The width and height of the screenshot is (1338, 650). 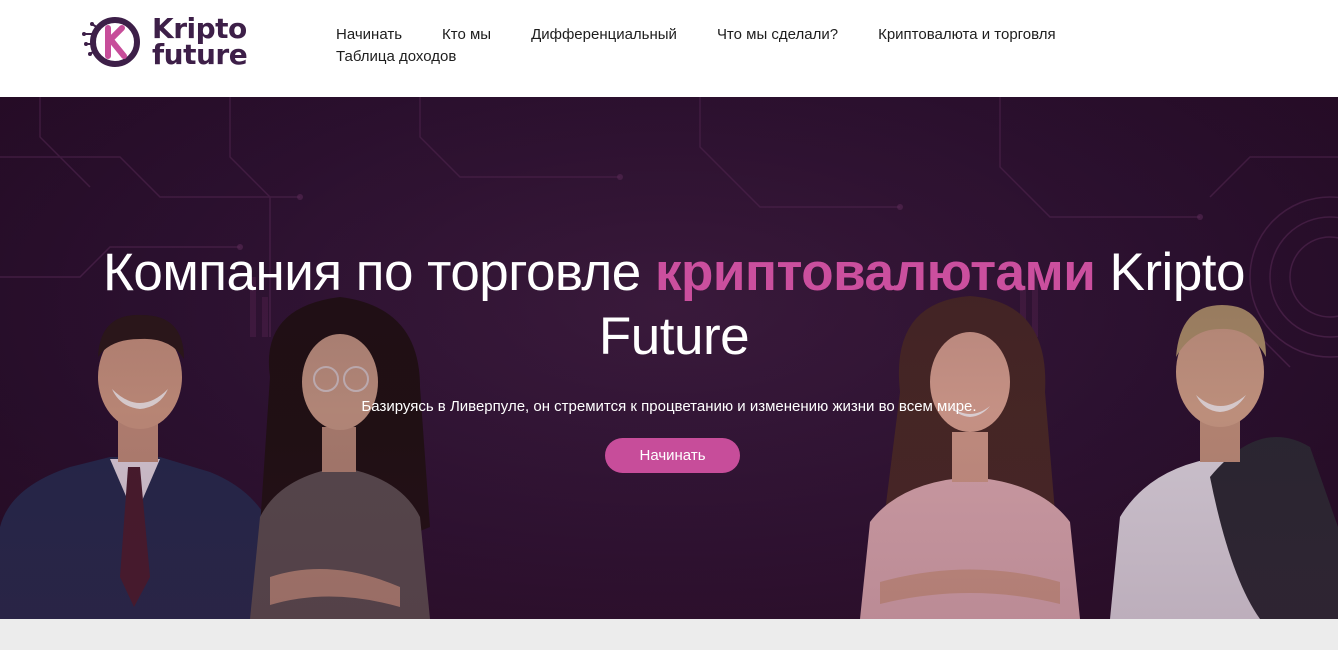 What do you see at coordinates (604, 35) in the screenshot?
I see `nav-item-differential: Дифференциальный` at bounding box center [604, 35].